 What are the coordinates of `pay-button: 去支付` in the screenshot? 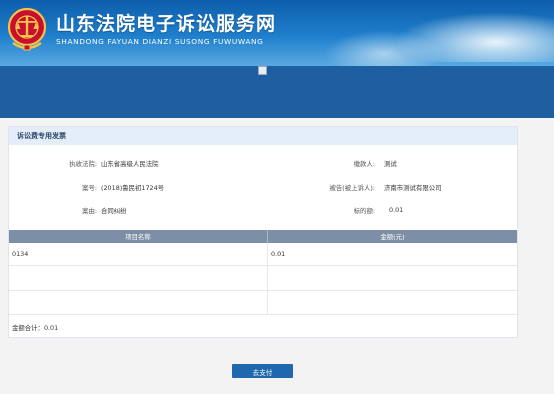 It's located at (262, 371).